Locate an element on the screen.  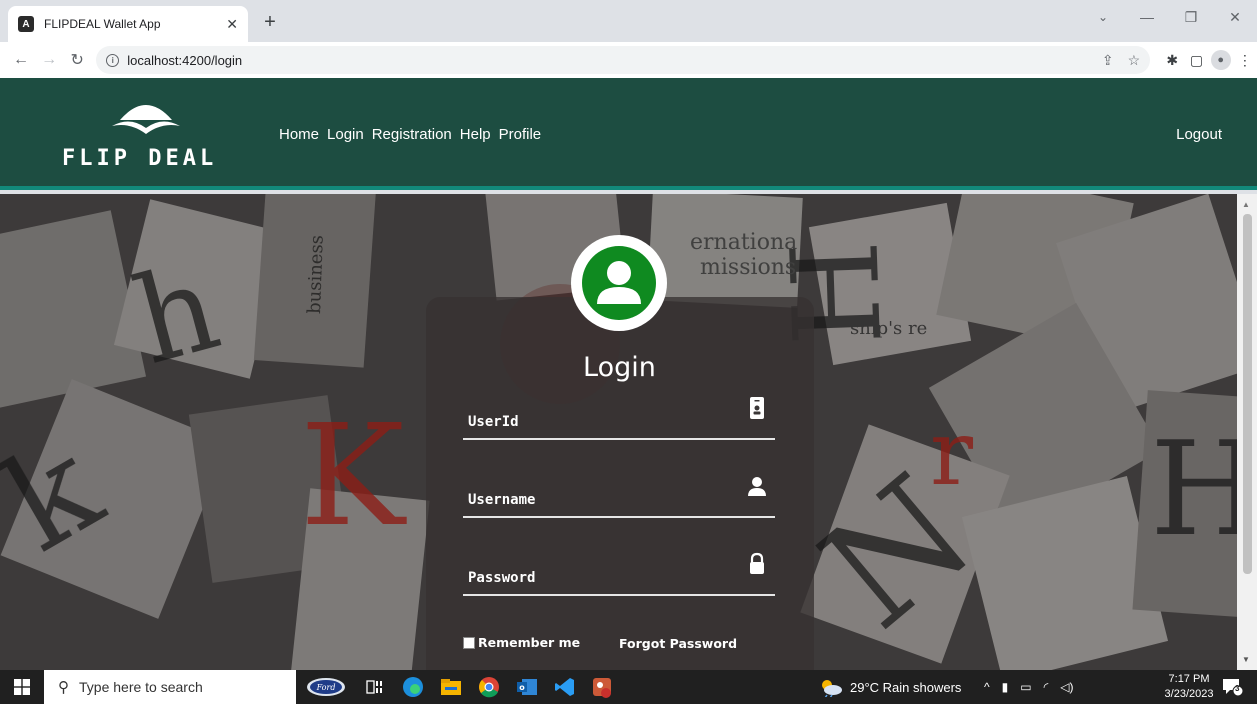
remember-me: Remember me is located at coordinates (521, 642).